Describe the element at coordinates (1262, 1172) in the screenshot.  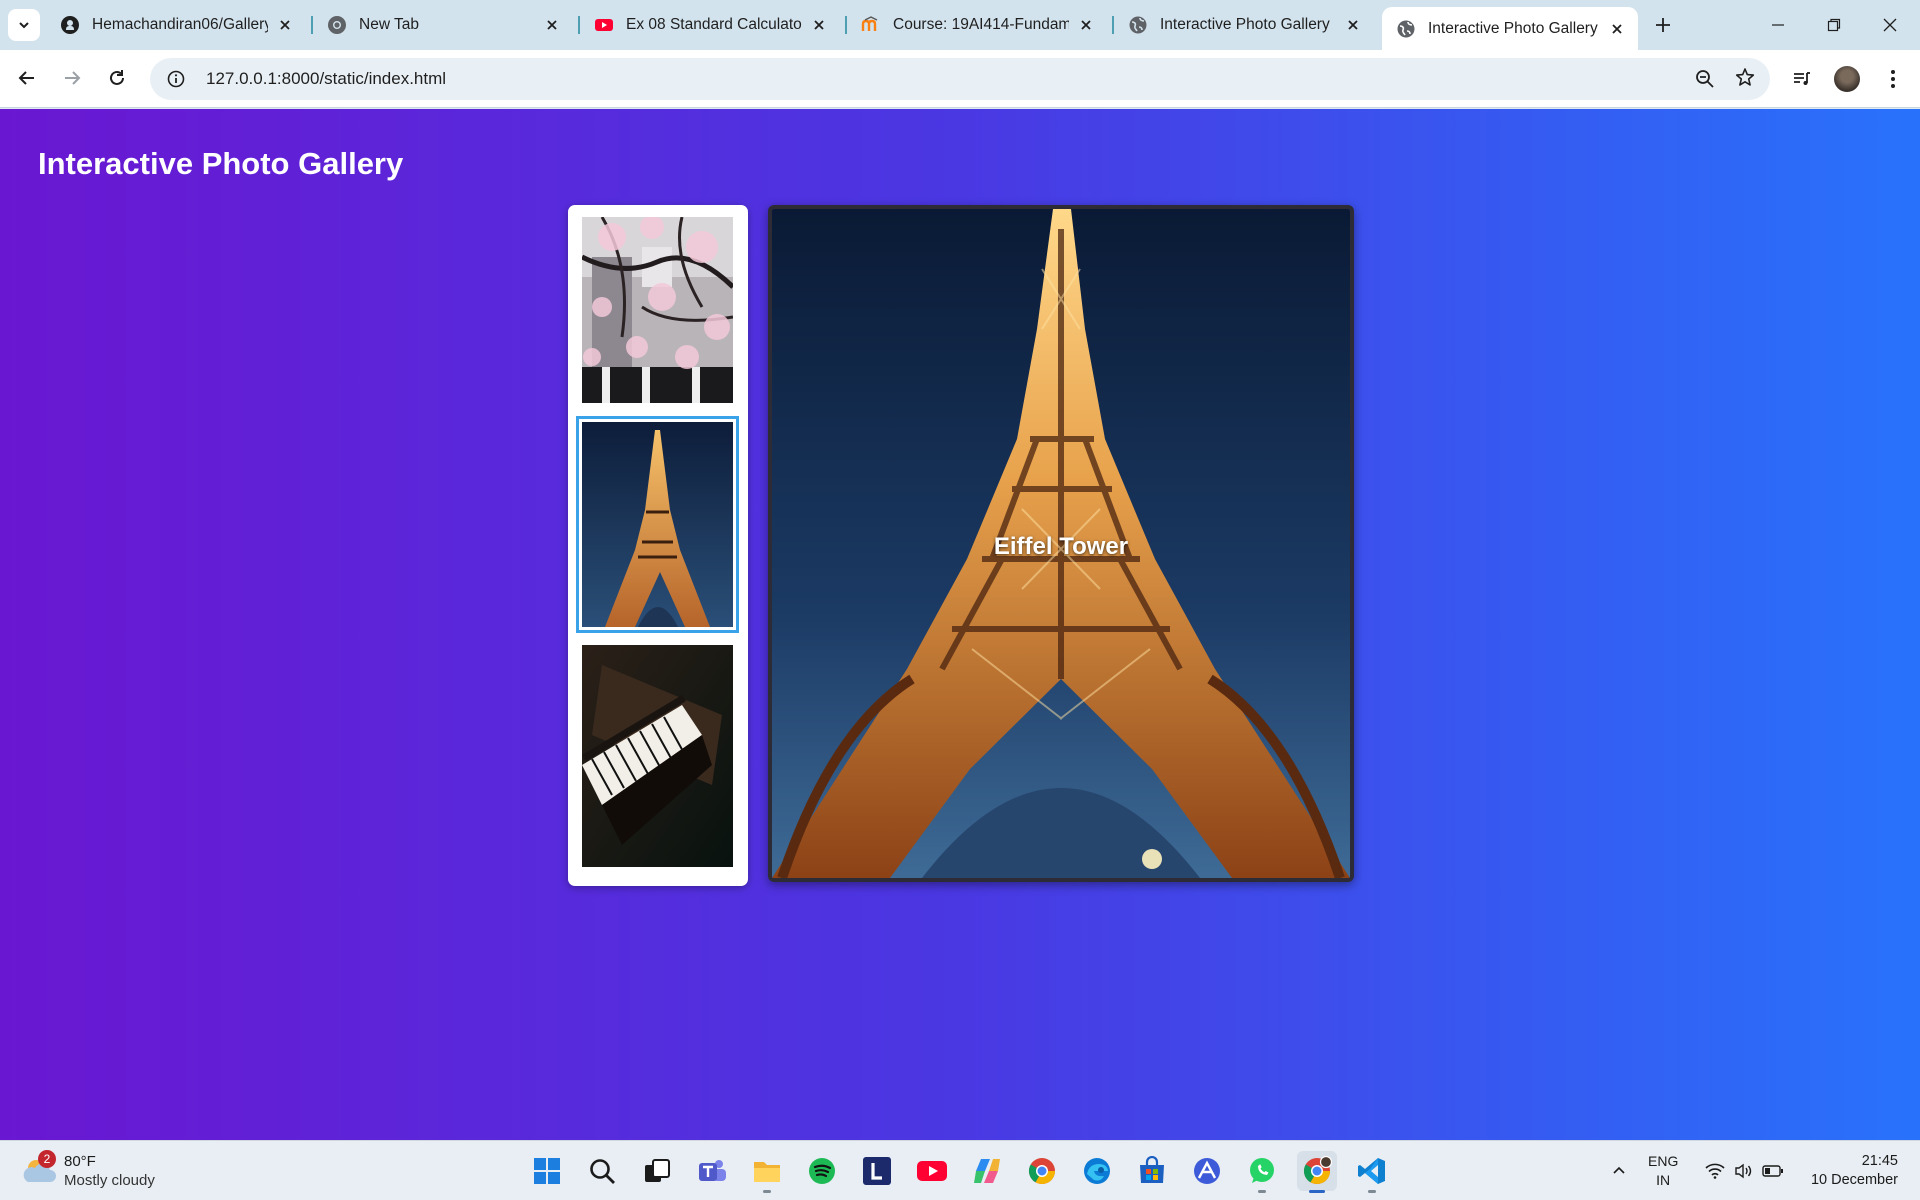
I see `whatsapp-app` at that location.